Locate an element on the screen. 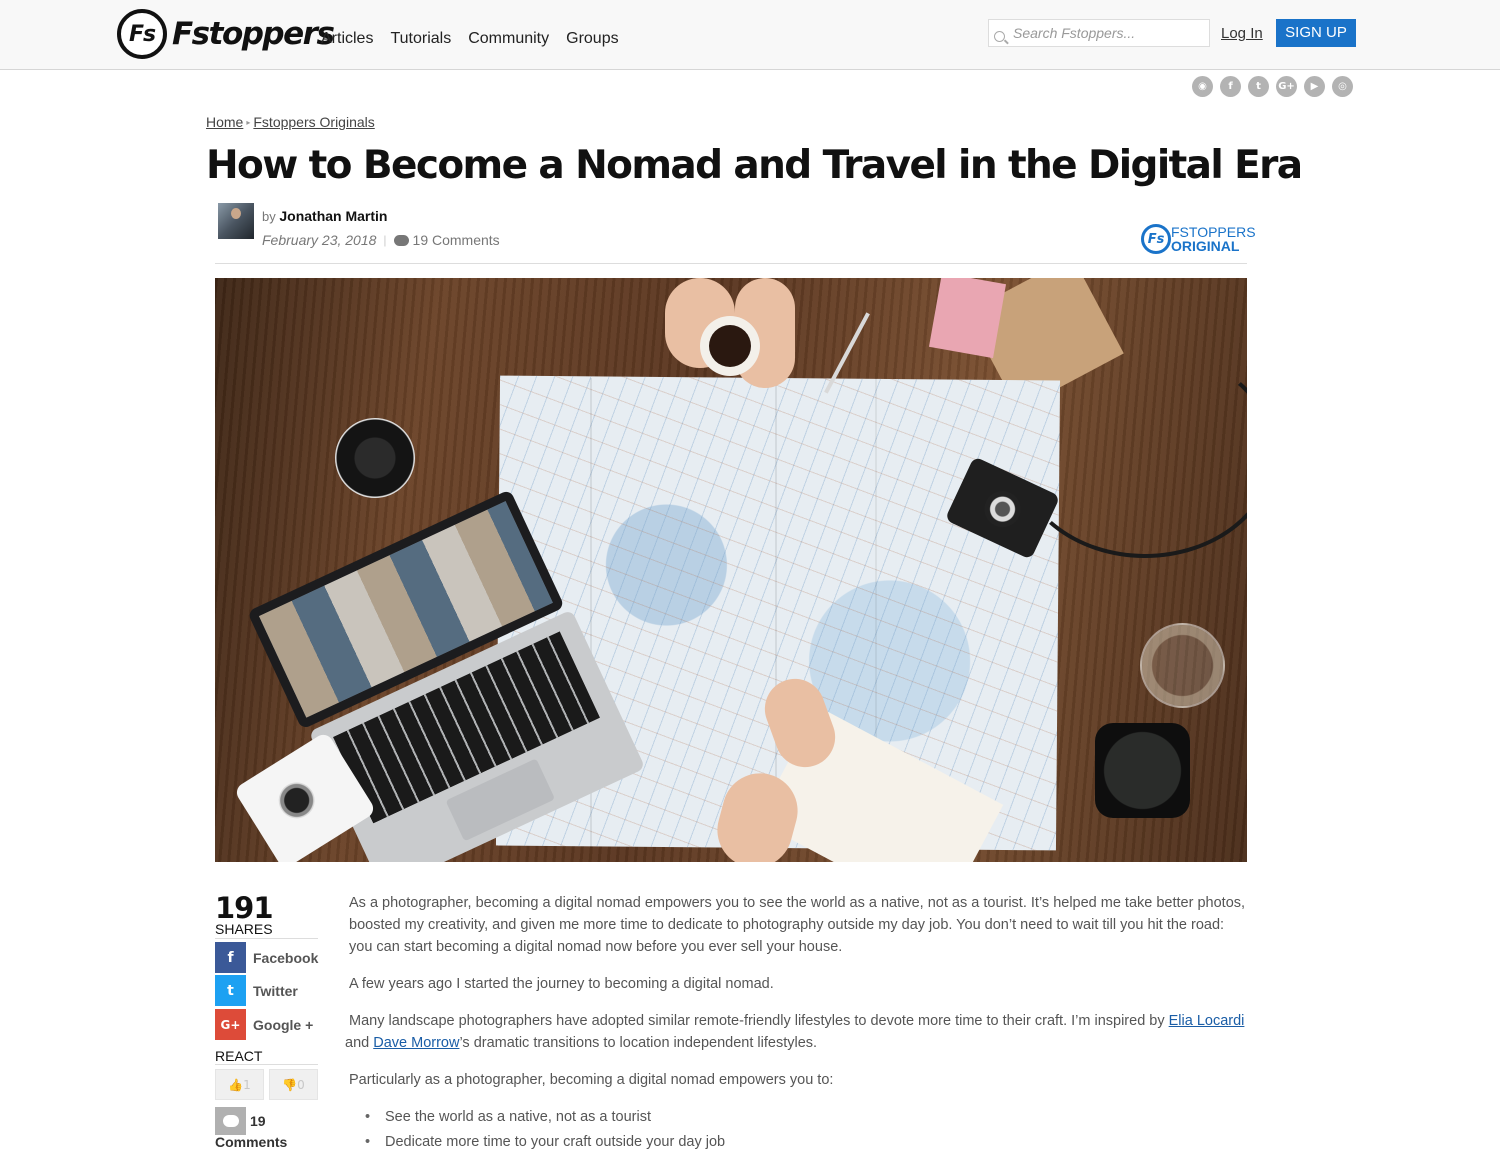 This screenshot has width=1500, height=1169. nav-community: Community is located at coordinates (508, 39).